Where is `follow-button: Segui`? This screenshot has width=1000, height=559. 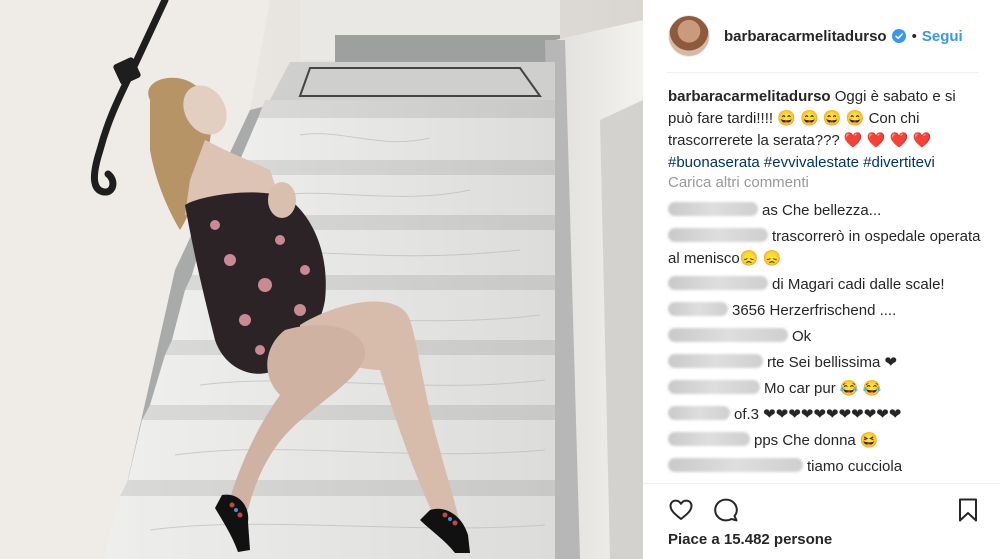 follow-button: Segui is located at coordinates (942, 36).